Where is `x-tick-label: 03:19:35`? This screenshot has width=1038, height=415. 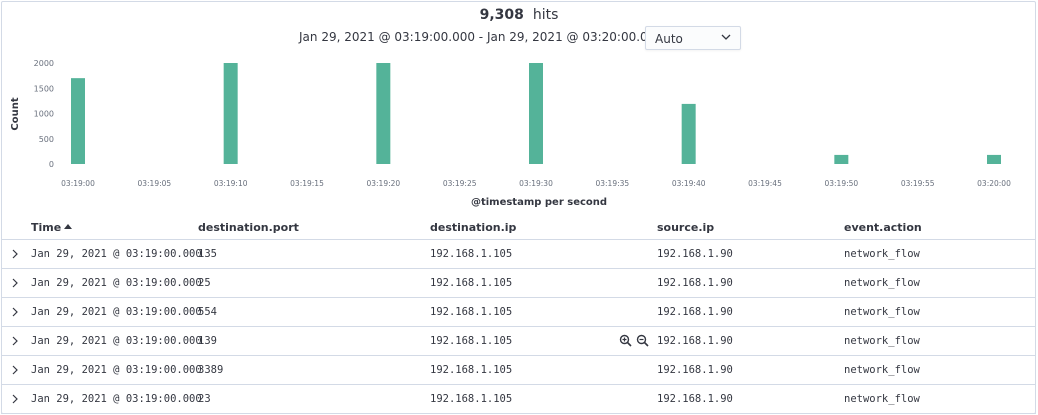
x-tick-label: 03:19:35 is located at coordinates (612, 183).